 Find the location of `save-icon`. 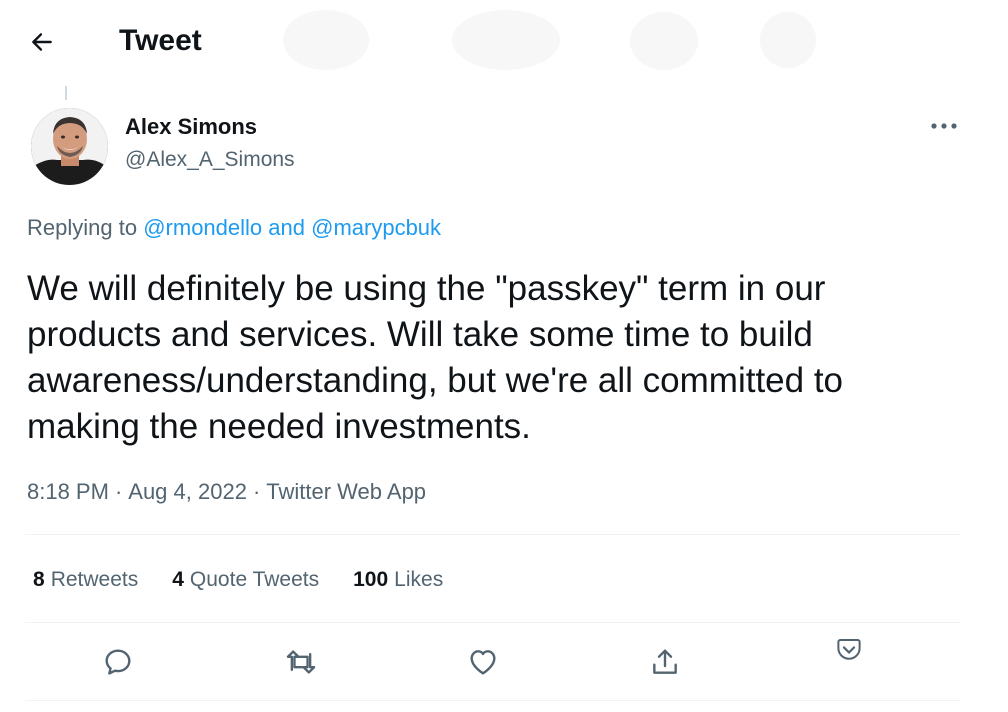

save-icon is located at coordinates (849, 649).